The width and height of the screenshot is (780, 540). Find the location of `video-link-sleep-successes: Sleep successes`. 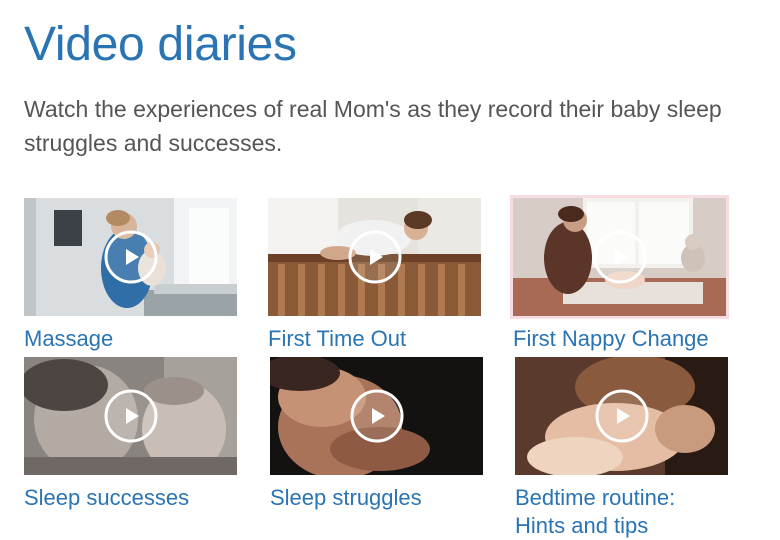

video-link-sleep-successes: Sleep successes is located at coordinates (131, 498).